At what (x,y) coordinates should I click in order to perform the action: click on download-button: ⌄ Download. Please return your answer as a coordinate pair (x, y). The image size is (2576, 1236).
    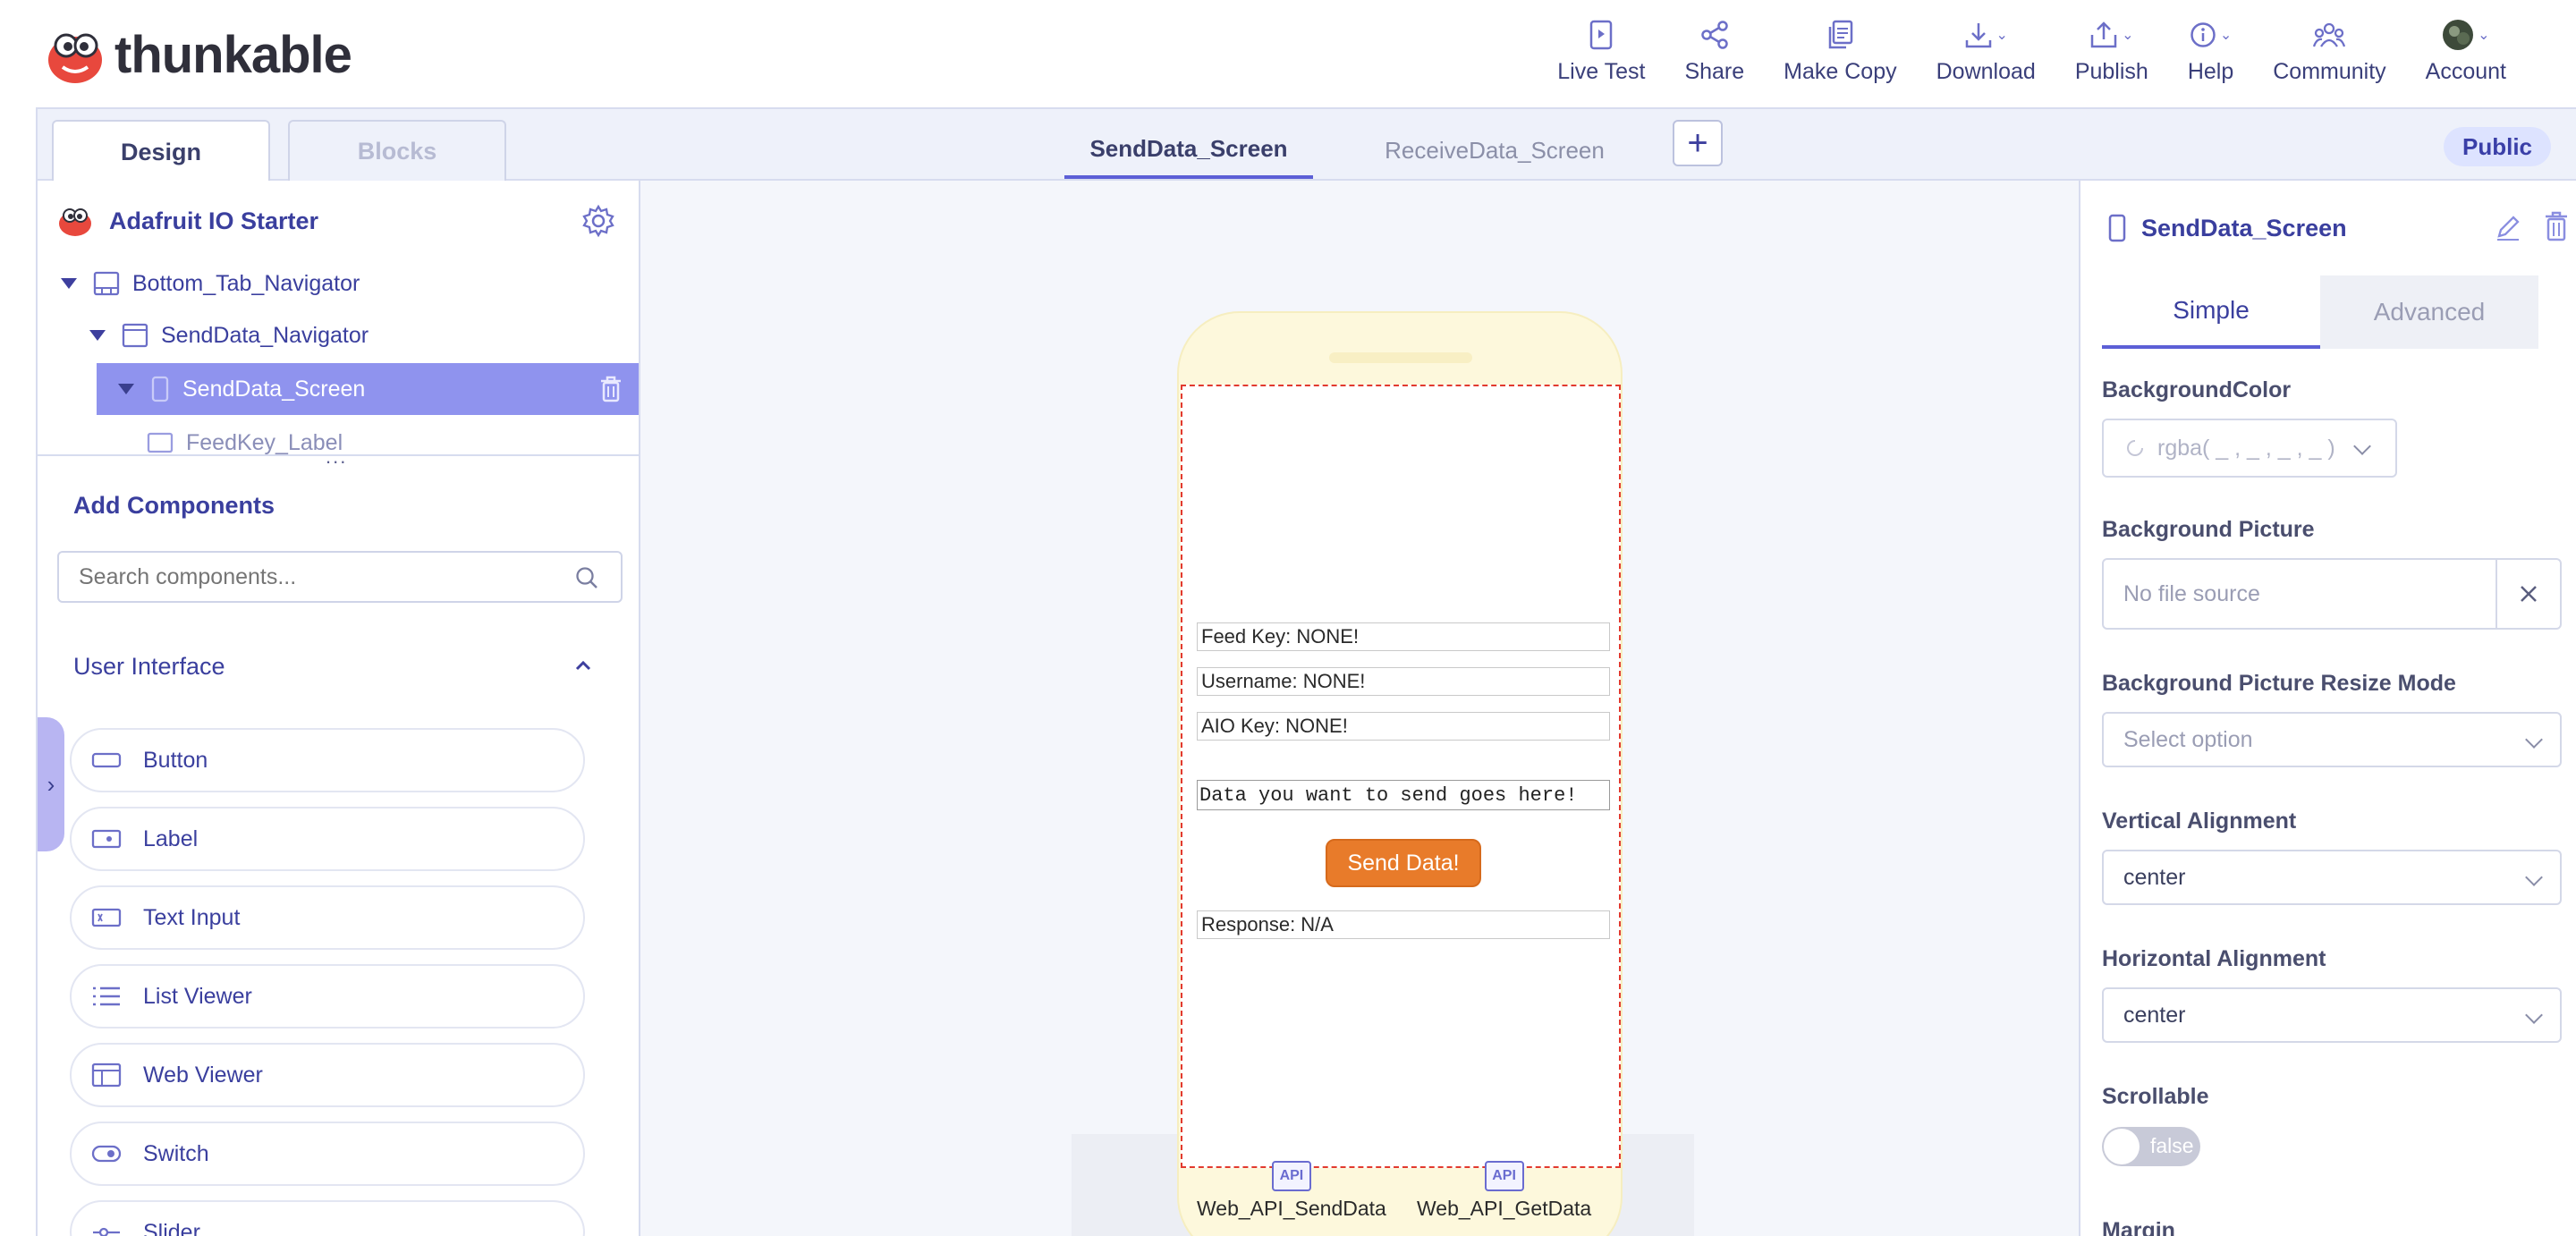
    Looking at the image, I should click on (1986, 52).